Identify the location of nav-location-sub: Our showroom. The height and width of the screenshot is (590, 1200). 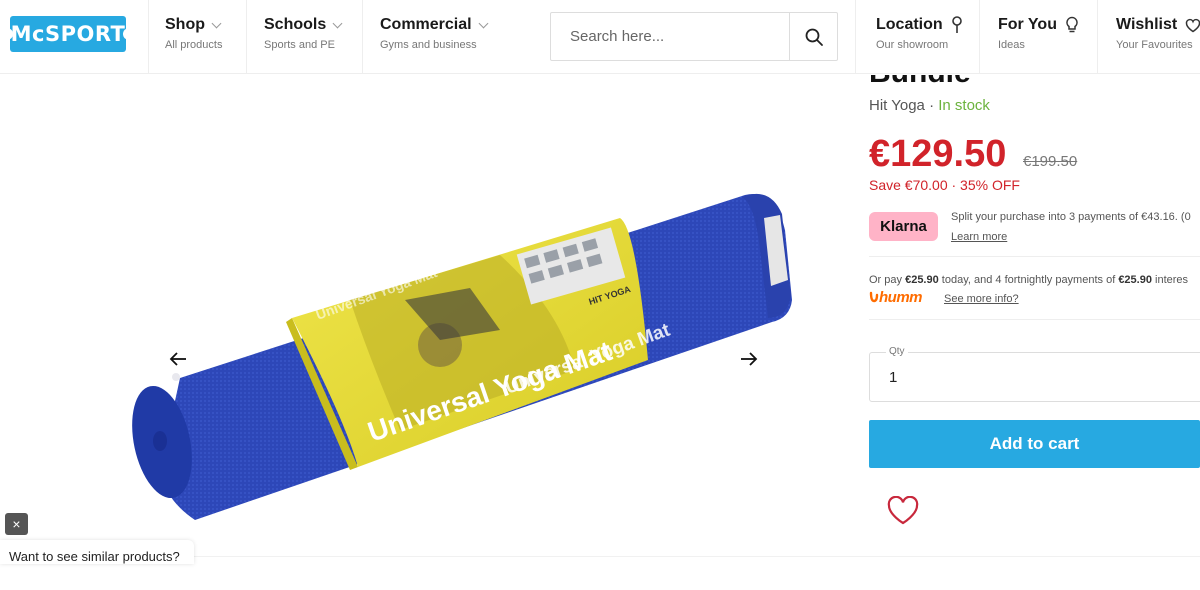
(912, 45).